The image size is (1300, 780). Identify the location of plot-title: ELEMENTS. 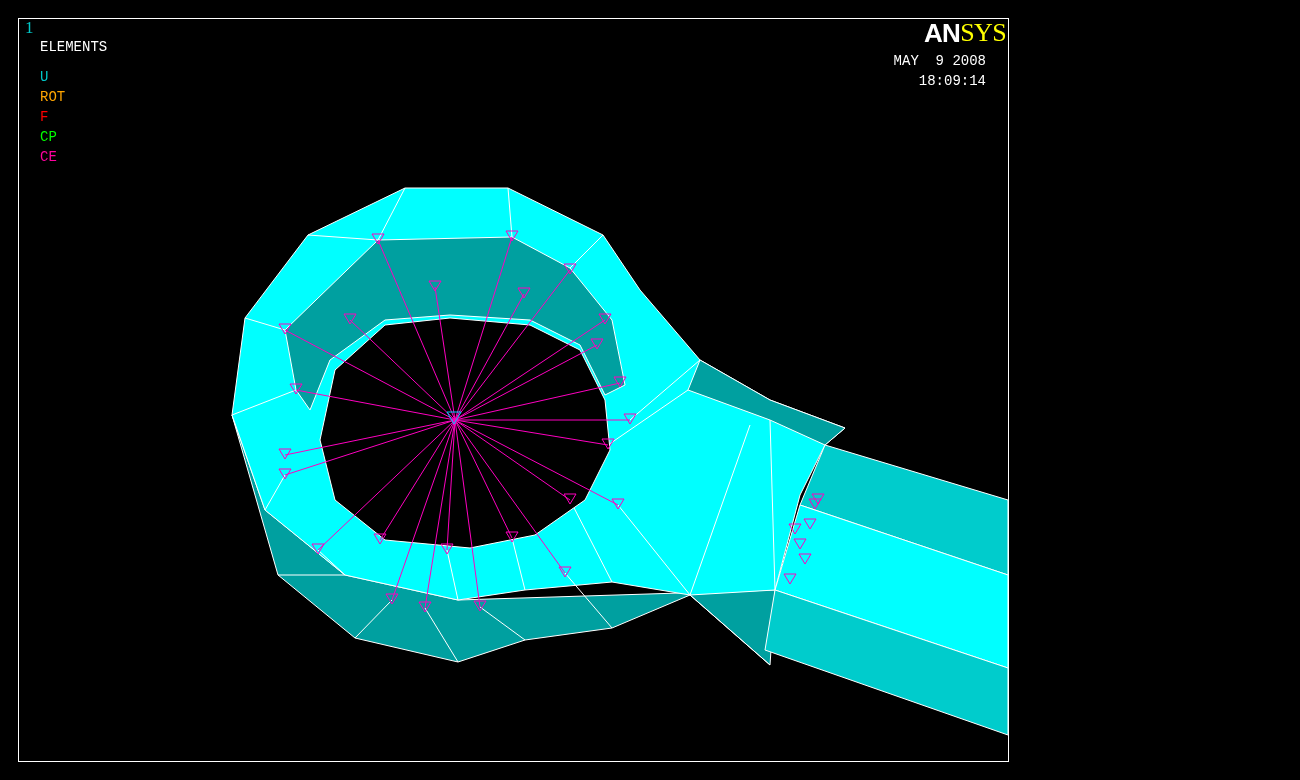
(74, 47).